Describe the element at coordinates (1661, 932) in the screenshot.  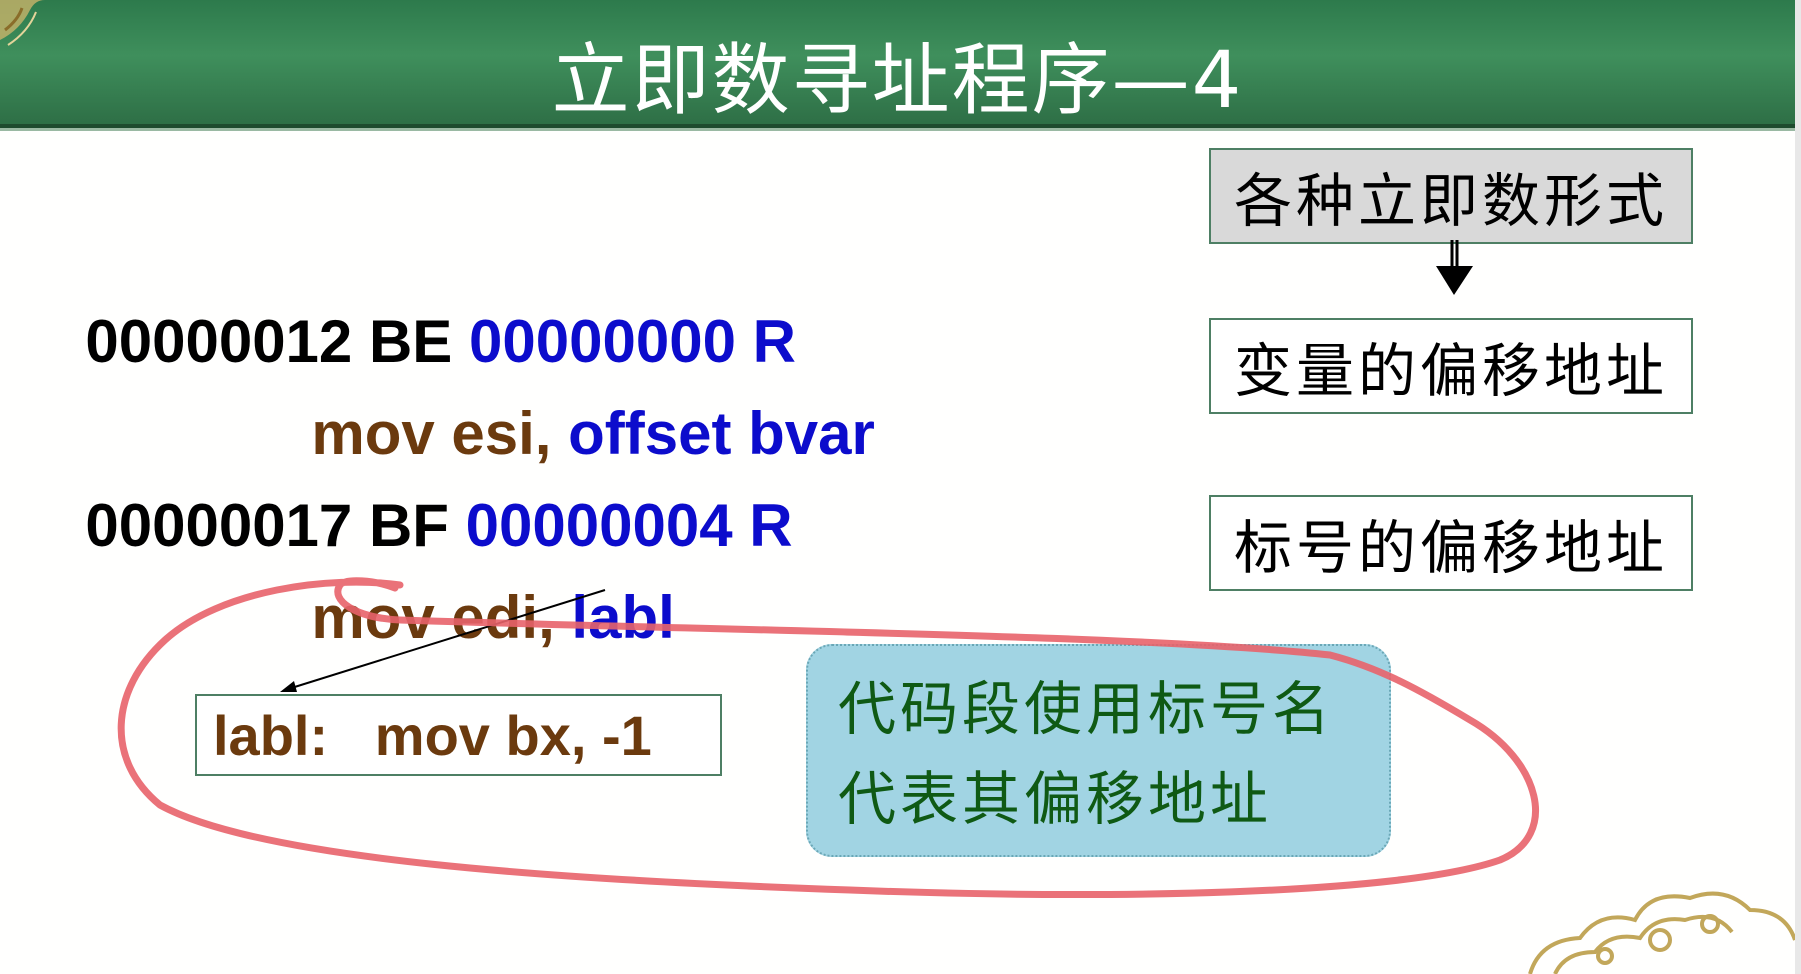
I see `cloud-ornament-icon` at that location.